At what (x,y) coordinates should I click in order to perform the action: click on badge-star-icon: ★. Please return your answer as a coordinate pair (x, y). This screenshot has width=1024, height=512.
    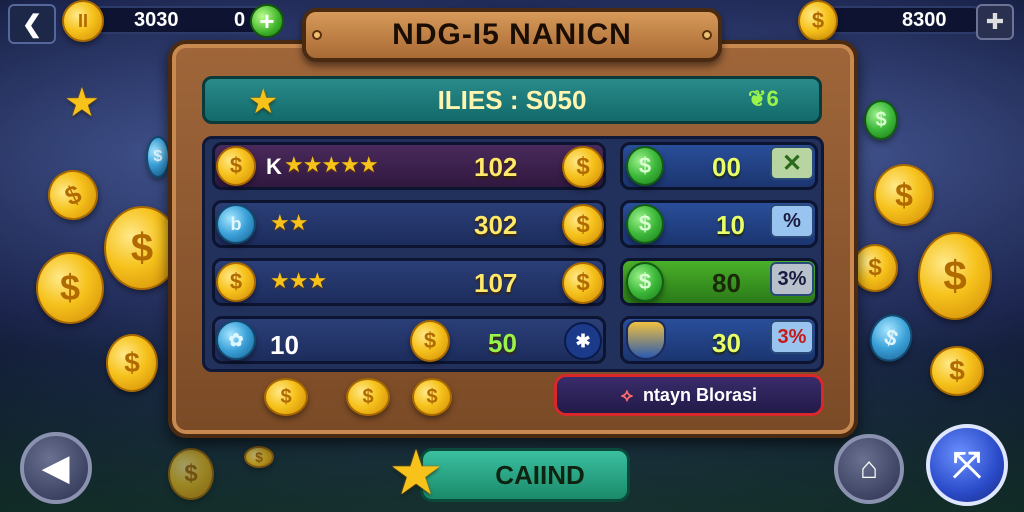
    Looking at the image, I should click on (416, 473).